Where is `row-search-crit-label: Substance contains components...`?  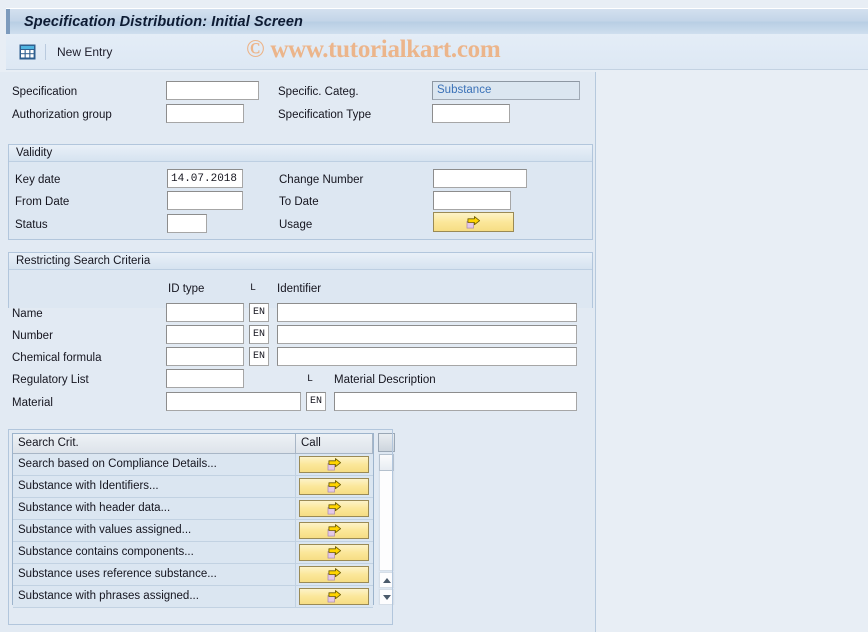
row-search-crit-label: Substance contains components... is located at coordinates (154, 552).